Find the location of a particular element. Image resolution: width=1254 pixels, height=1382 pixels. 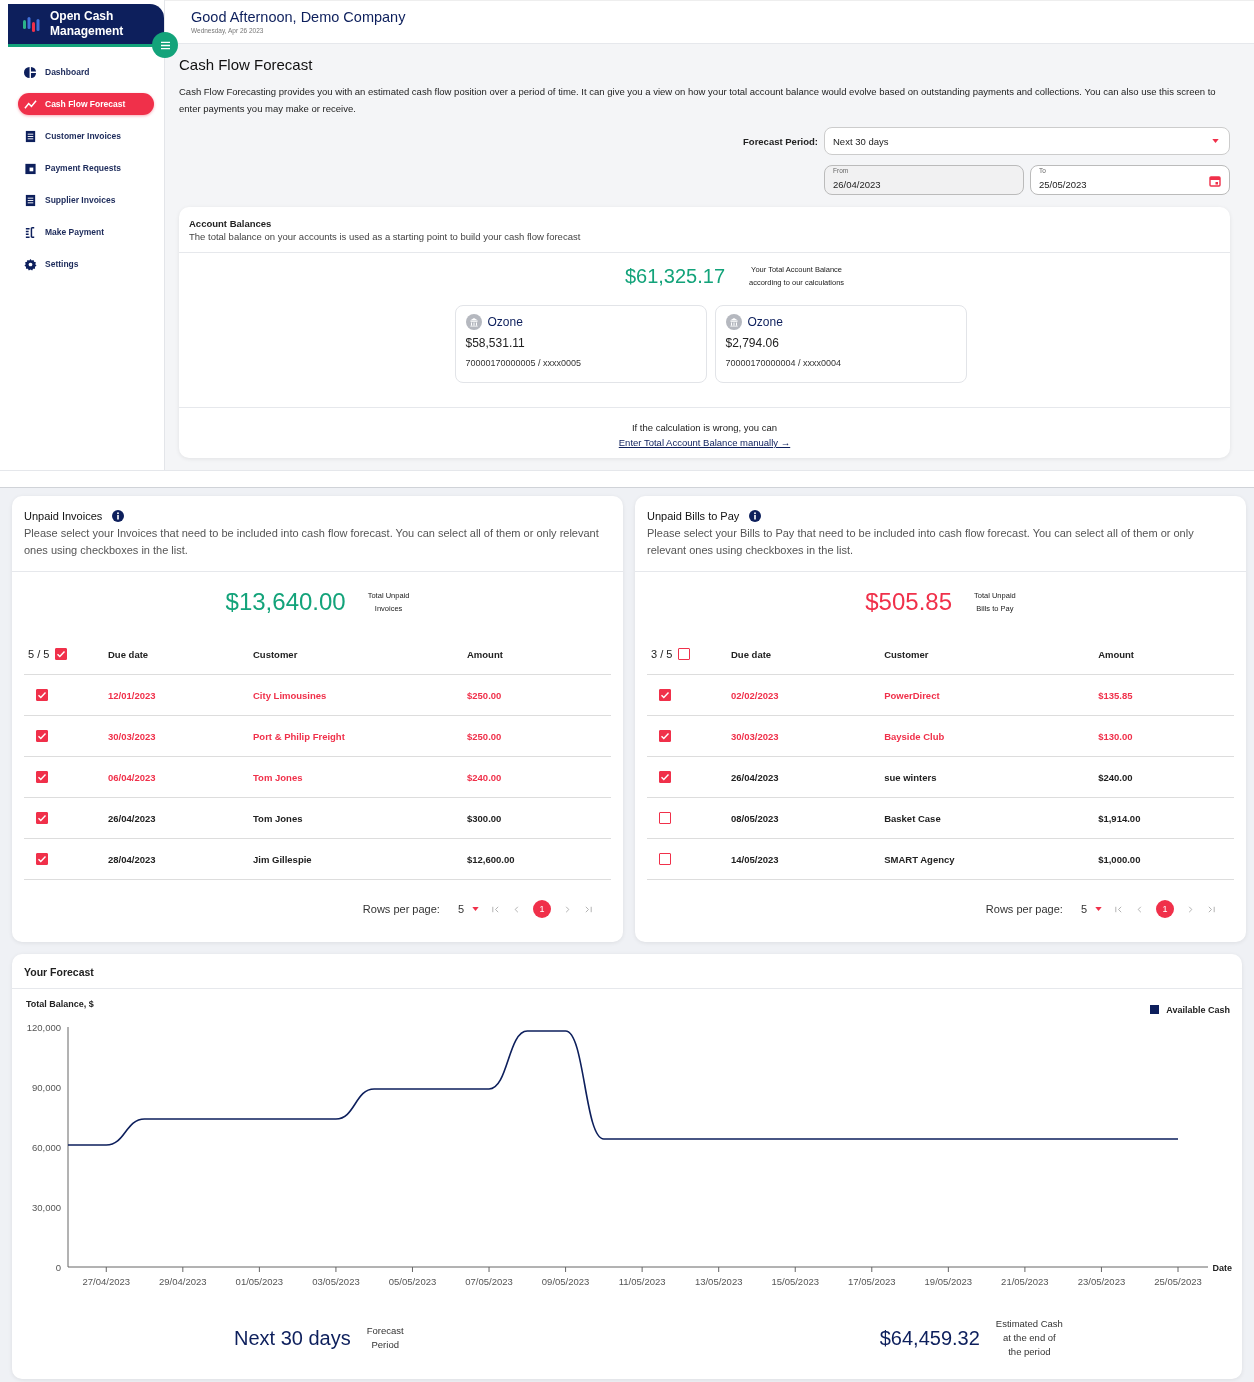

x-tick-label: 15/05/2023 is located at coordinates (795, 1281).